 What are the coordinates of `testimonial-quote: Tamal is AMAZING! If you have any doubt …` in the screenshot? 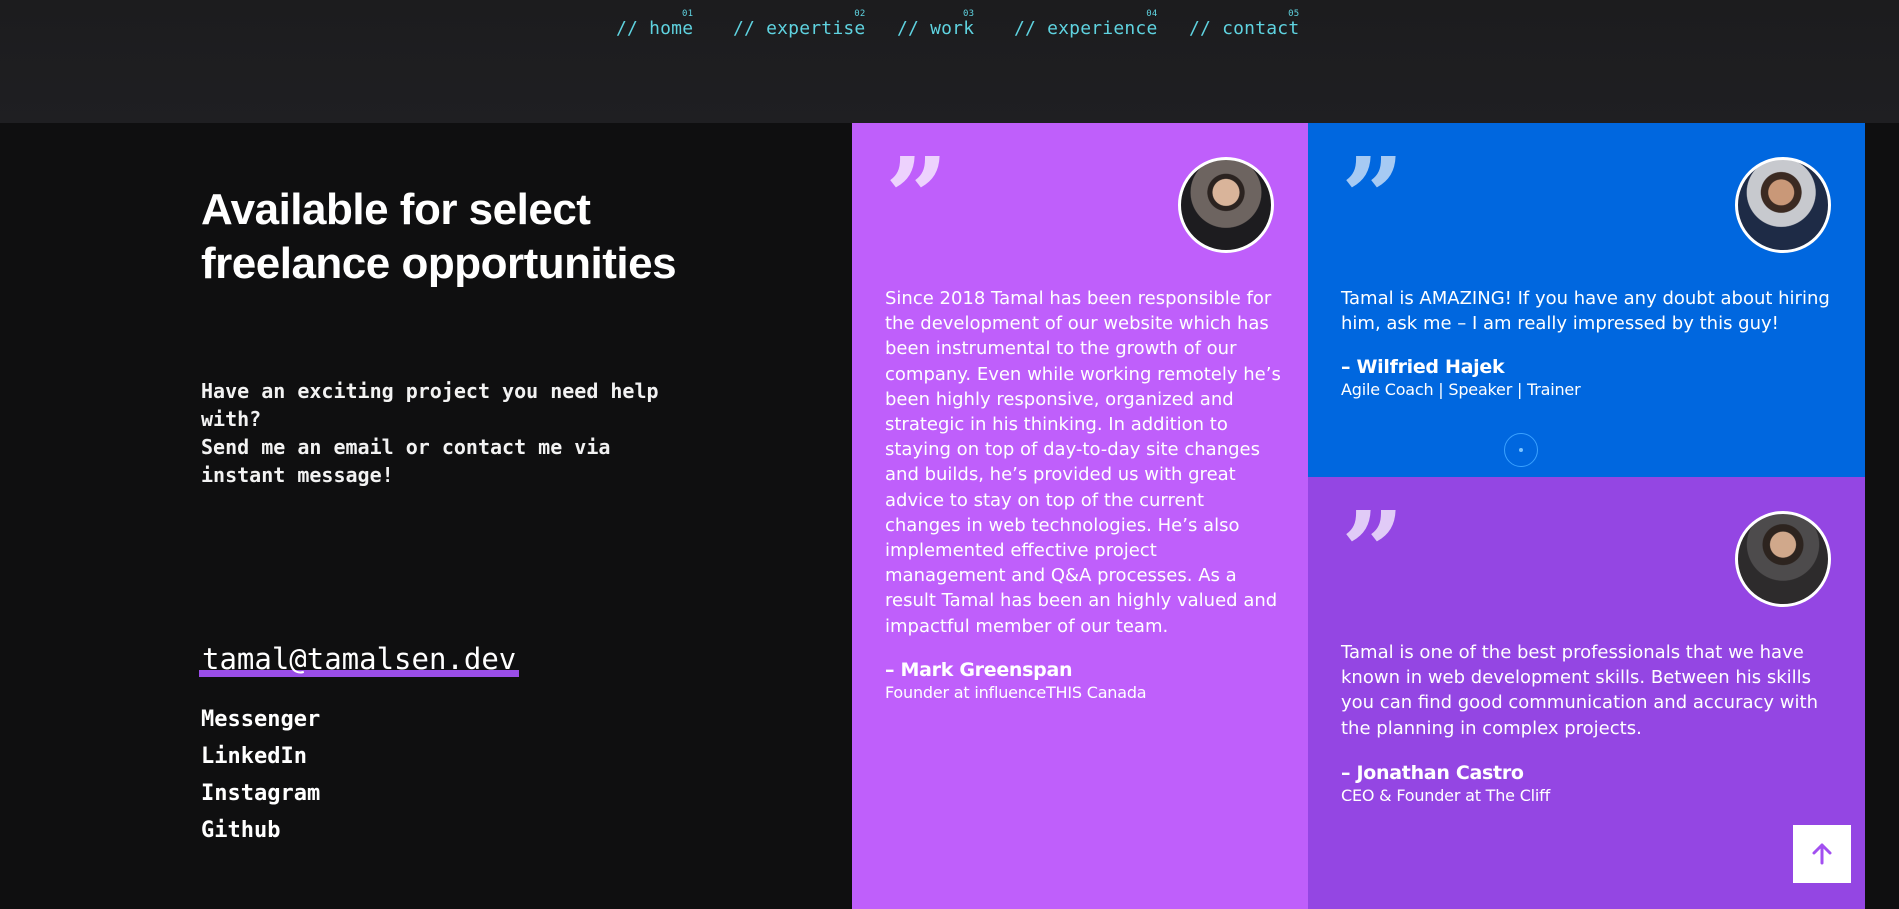 It's located at (1585, 311).